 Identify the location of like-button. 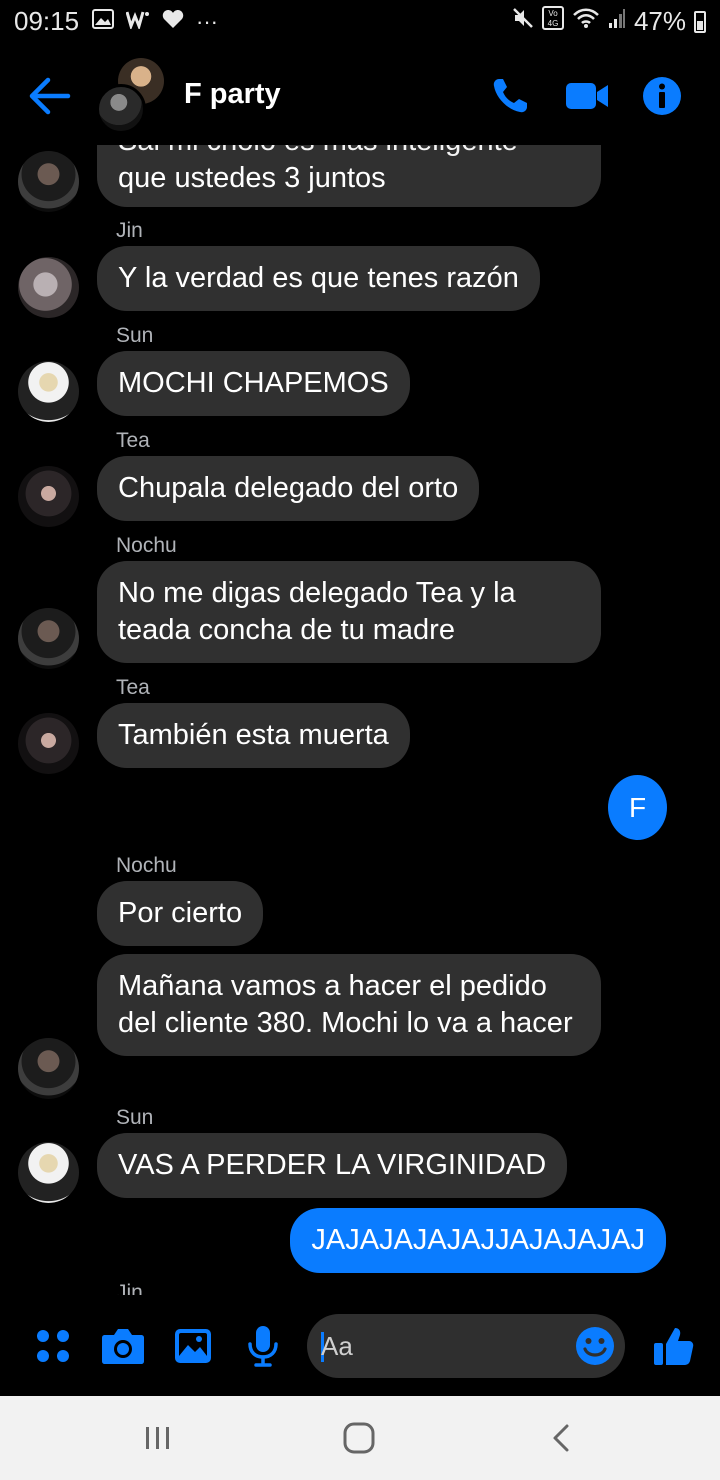
(674, 1346).